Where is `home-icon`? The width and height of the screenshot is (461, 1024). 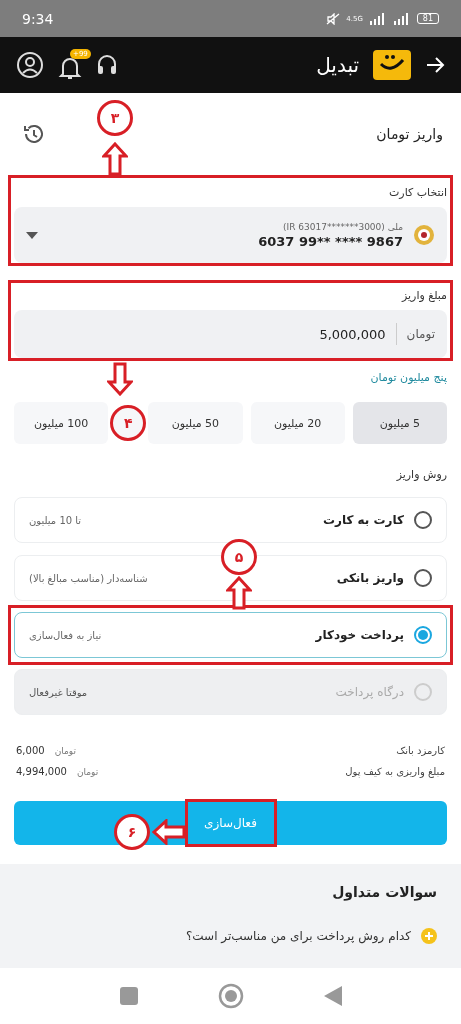
home-icon is located at coordinates (230, 996).